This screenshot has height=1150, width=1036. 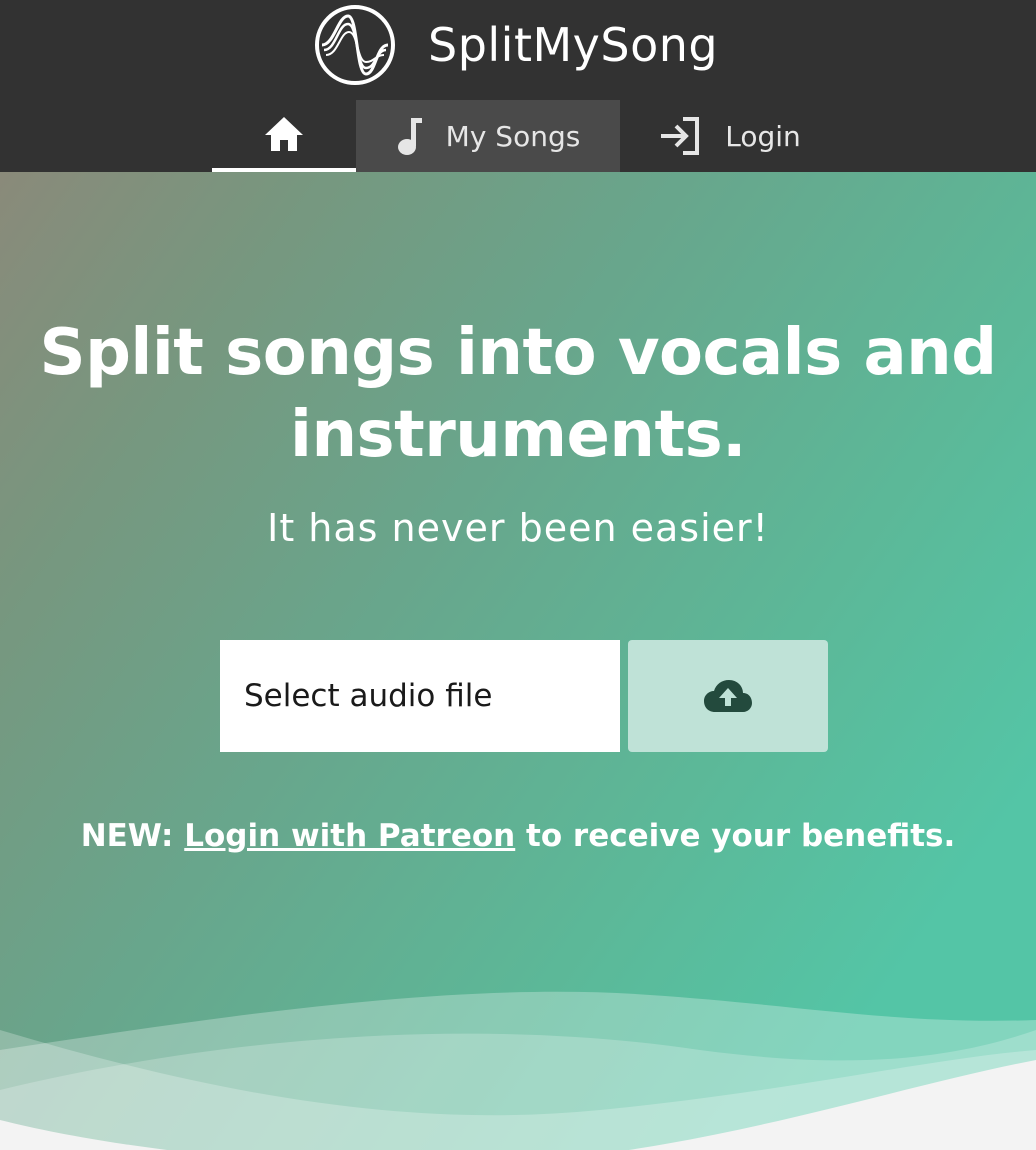 What do you see at coordinates (368, 696) in the screenshot?
I see `file-input-label: Select audio file` at bounding box center [368, 696].